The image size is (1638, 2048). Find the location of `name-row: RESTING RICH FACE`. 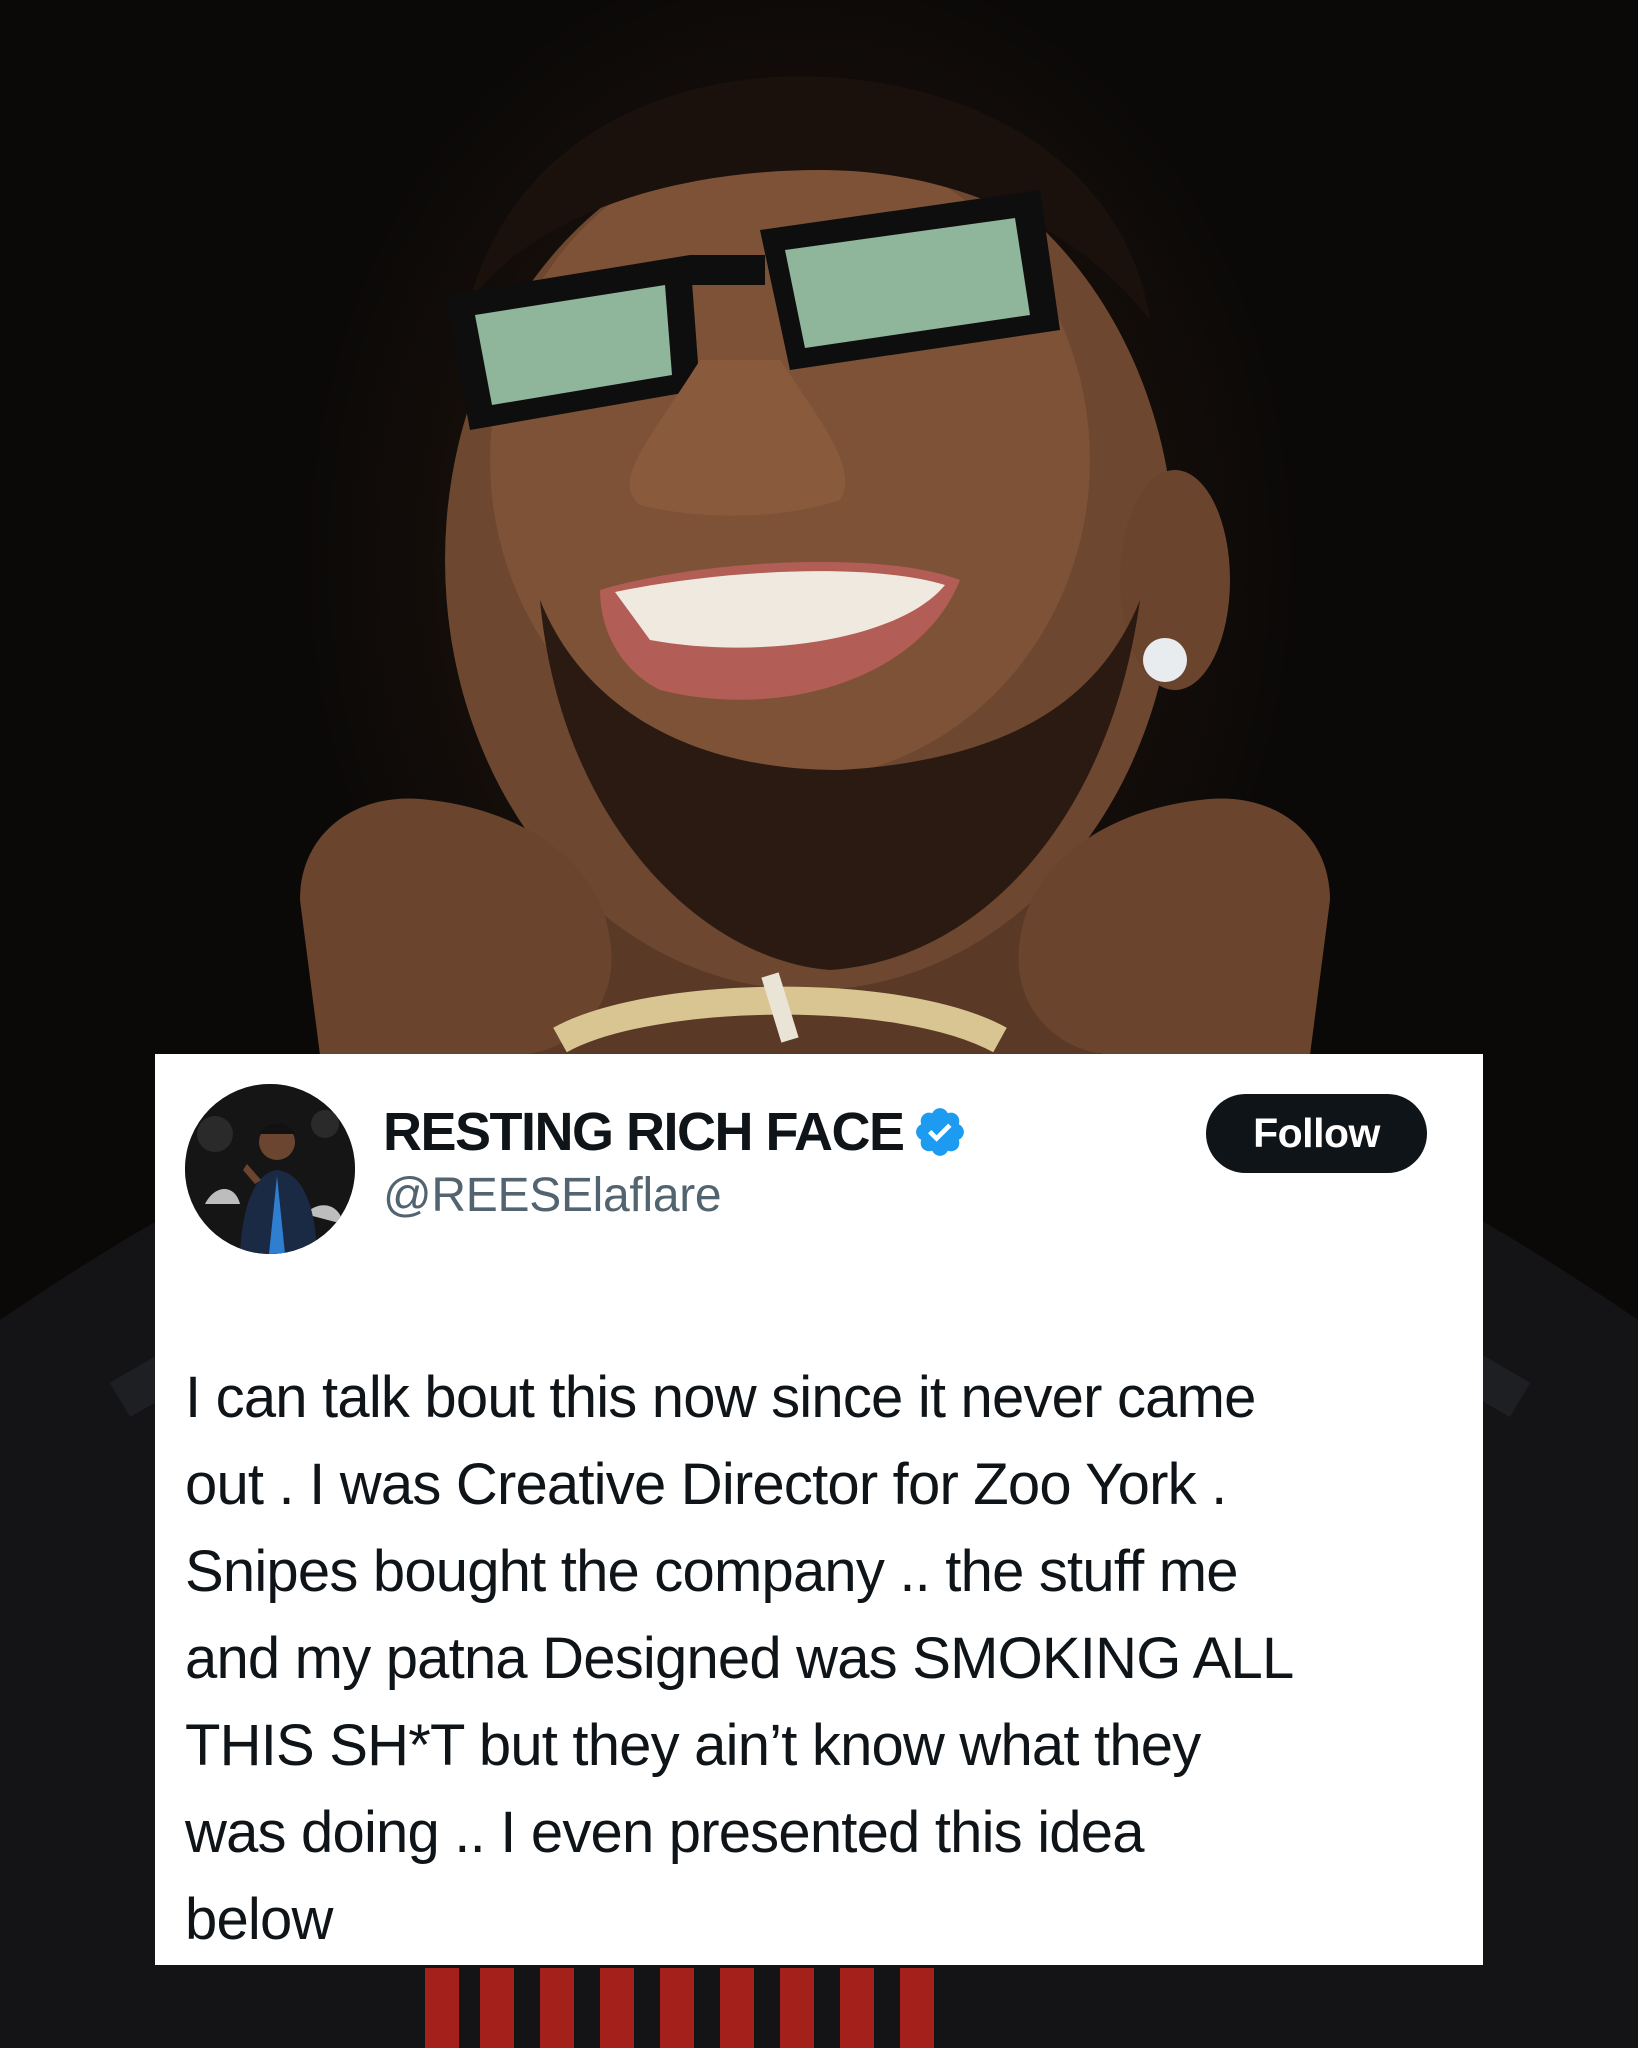

name-row: RESTING RICH FACE is located at coordinates (675, 1132).